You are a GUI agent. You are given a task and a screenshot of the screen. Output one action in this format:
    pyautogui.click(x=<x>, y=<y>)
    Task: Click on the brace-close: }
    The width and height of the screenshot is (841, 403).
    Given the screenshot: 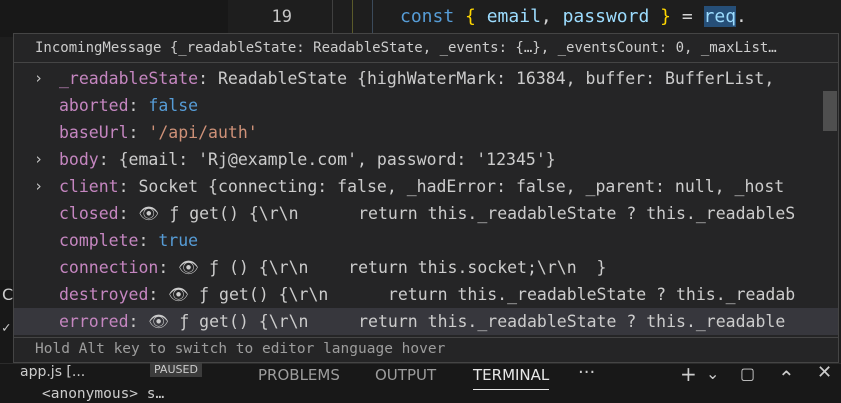 What is the action you would take?
    pyautogui.click(x=665, y=16)
    